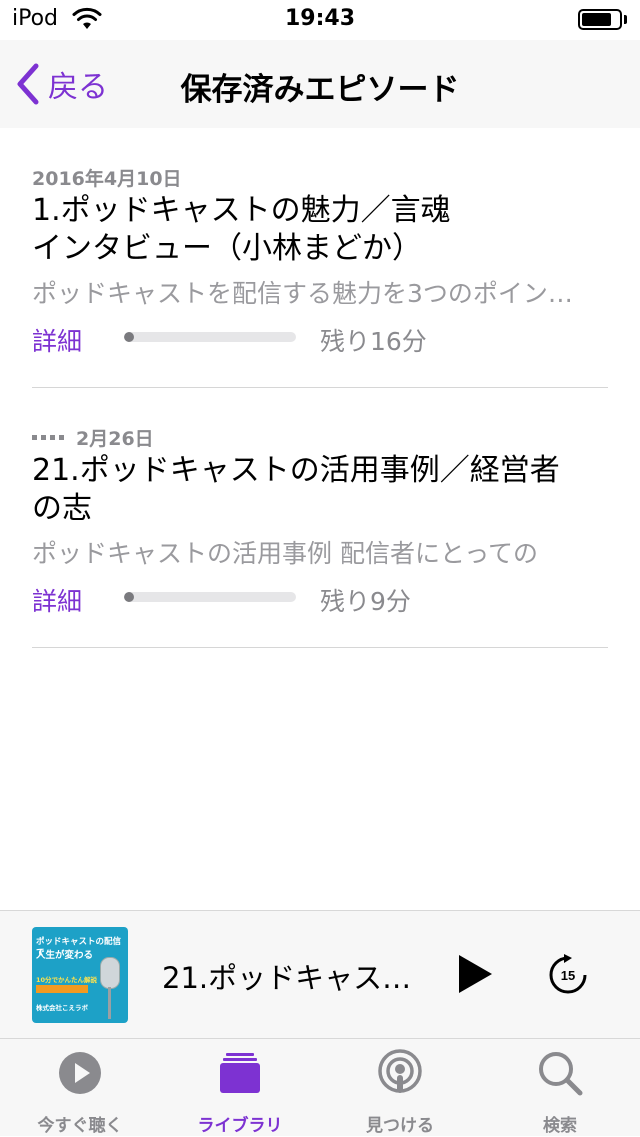 This screenshot has width=640, height=1137. I want to click on skip-seconds-label: 15, so click(568, 975).